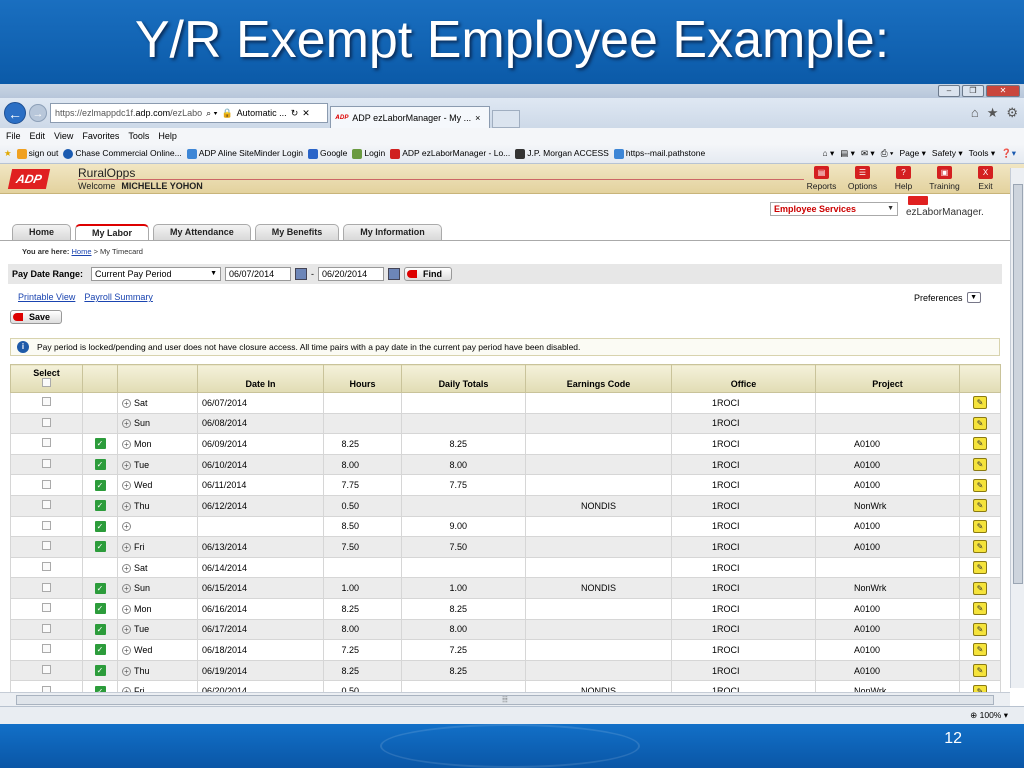  Describe the element at coordinates (202, 232) in the screenshot. I see `tab-my-attendance: My Attendance` at that location.